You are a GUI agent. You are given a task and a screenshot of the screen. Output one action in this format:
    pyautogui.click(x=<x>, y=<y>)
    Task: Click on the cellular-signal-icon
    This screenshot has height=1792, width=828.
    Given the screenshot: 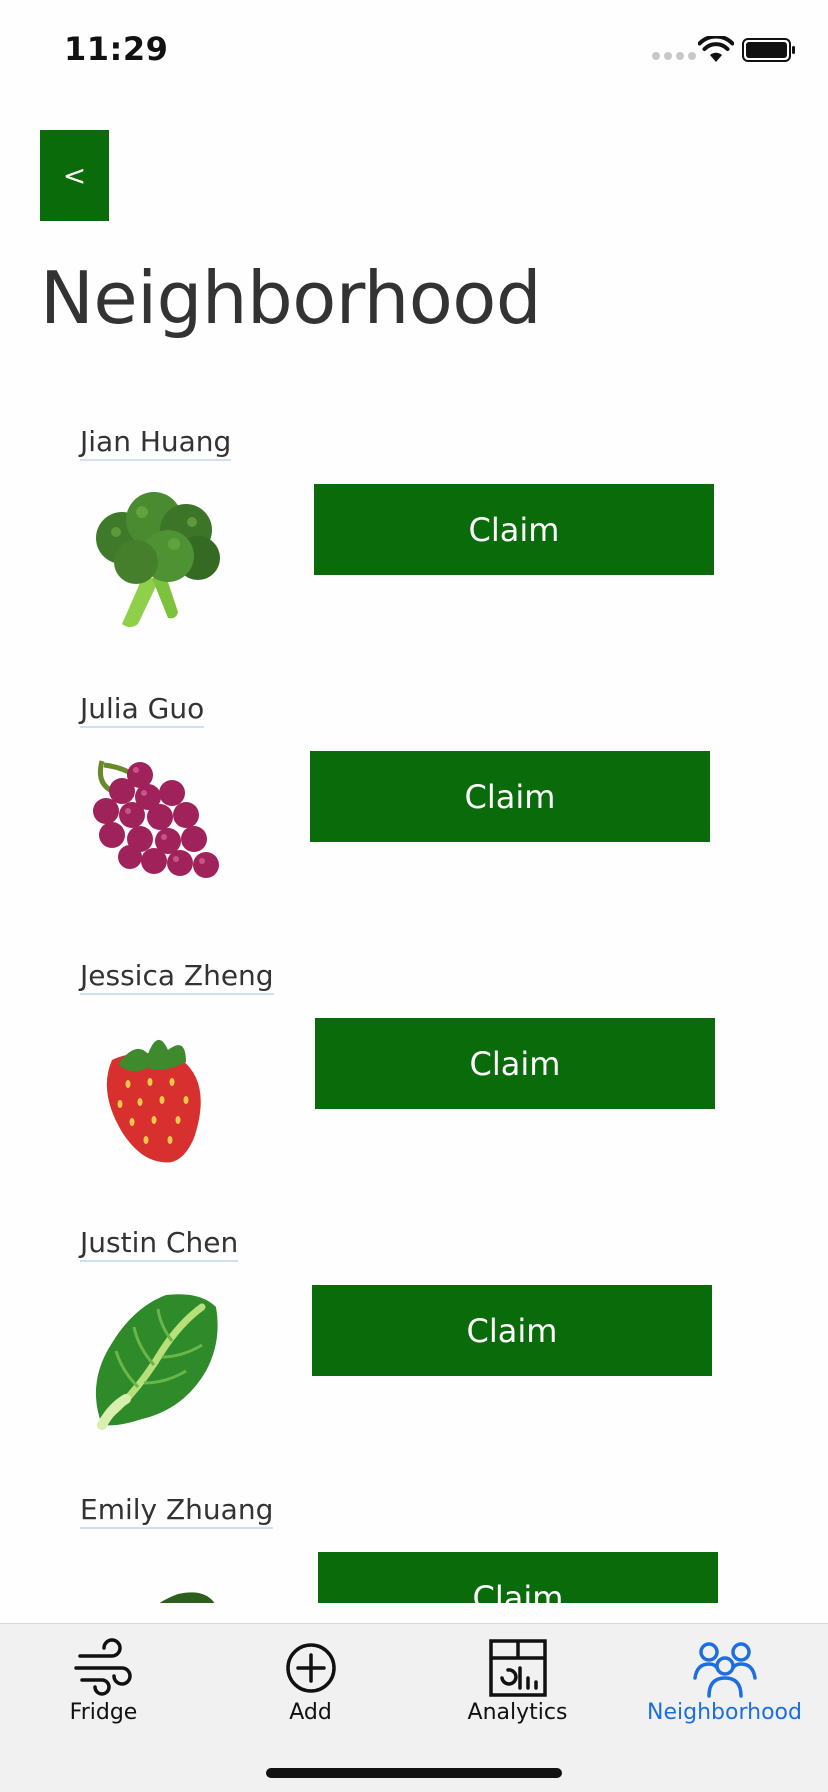 What is the action you would take?
    pyautogui.click(x=674, y=56)
    